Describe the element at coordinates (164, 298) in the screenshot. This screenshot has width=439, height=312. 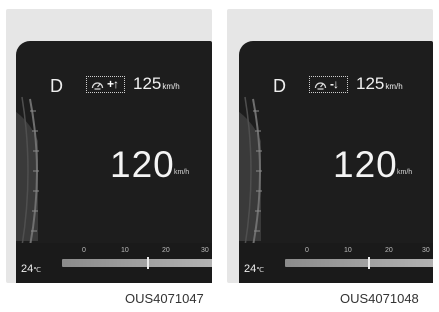
I see `figure-code: OUS4071047` at that location.